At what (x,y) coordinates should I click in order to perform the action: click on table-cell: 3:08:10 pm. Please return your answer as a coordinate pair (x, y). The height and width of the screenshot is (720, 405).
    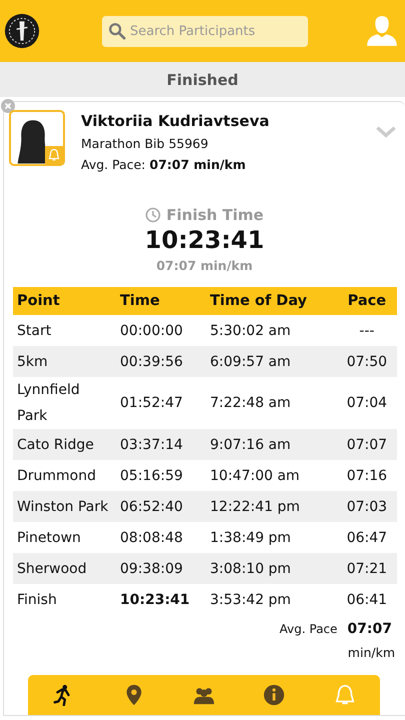
    Looking at the image, I should click on (250, 568).